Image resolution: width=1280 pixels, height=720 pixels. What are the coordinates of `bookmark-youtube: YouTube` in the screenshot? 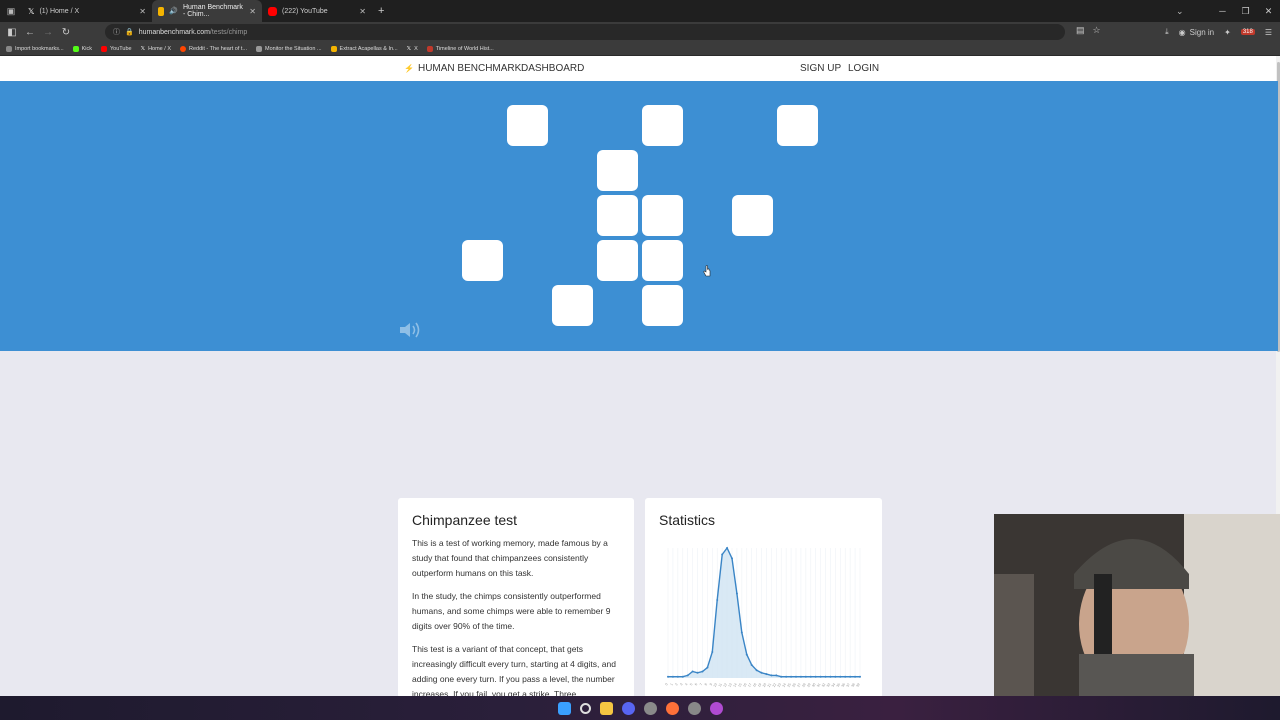 It's located at (116, 48).